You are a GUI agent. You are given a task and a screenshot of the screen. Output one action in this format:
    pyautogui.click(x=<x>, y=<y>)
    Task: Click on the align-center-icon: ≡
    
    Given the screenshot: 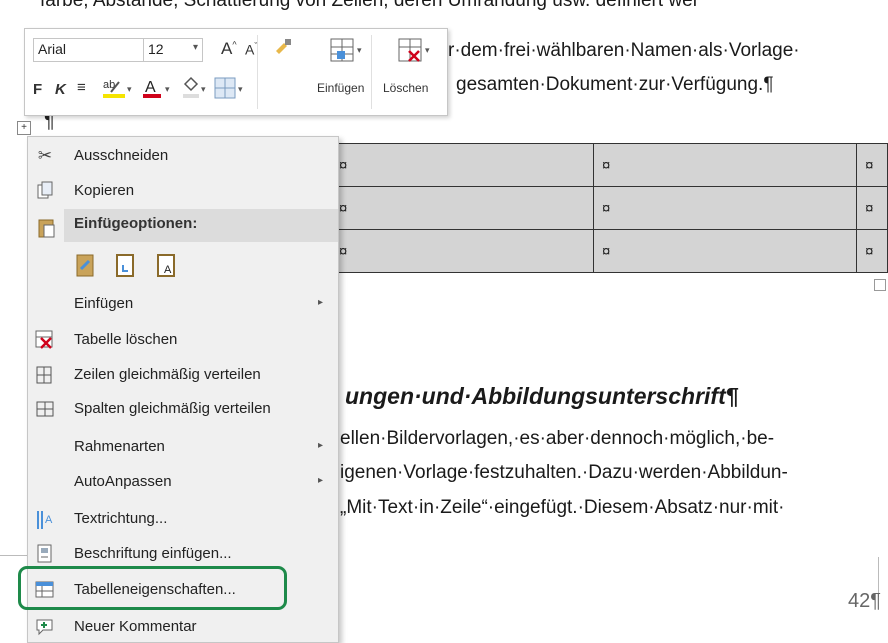 What is the action you would take?
    pyautogui.click(x=81, y=87)
    